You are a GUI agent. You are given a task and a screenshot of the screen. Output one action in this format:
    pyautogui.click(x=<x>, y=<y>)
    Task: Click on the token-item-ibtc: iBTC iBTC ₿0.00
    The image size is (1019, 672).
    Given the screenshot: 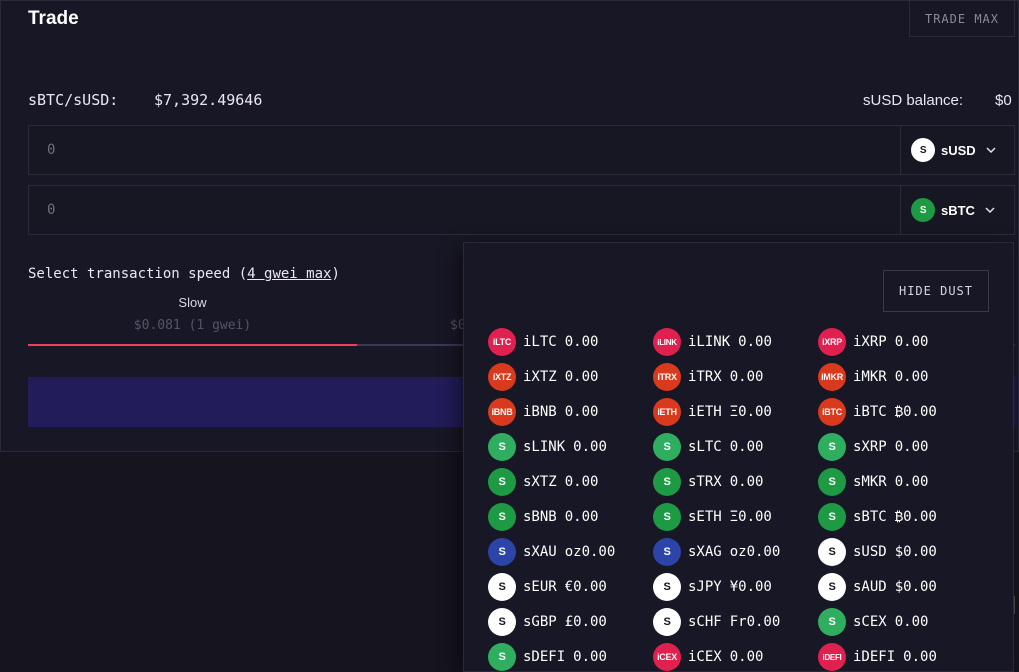 What is the action you would take?
    pyautogui.click(x=898, y=412)
    